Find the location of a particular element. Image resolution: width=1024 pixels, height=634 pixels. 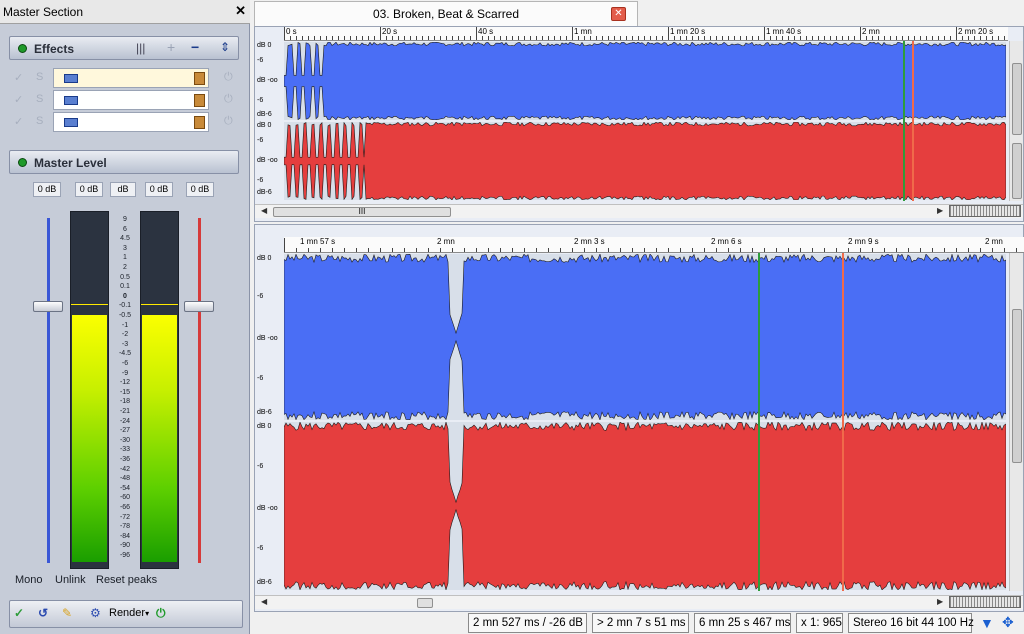

detail-vertical-scrollbar is located at coordinates (1016, 422).